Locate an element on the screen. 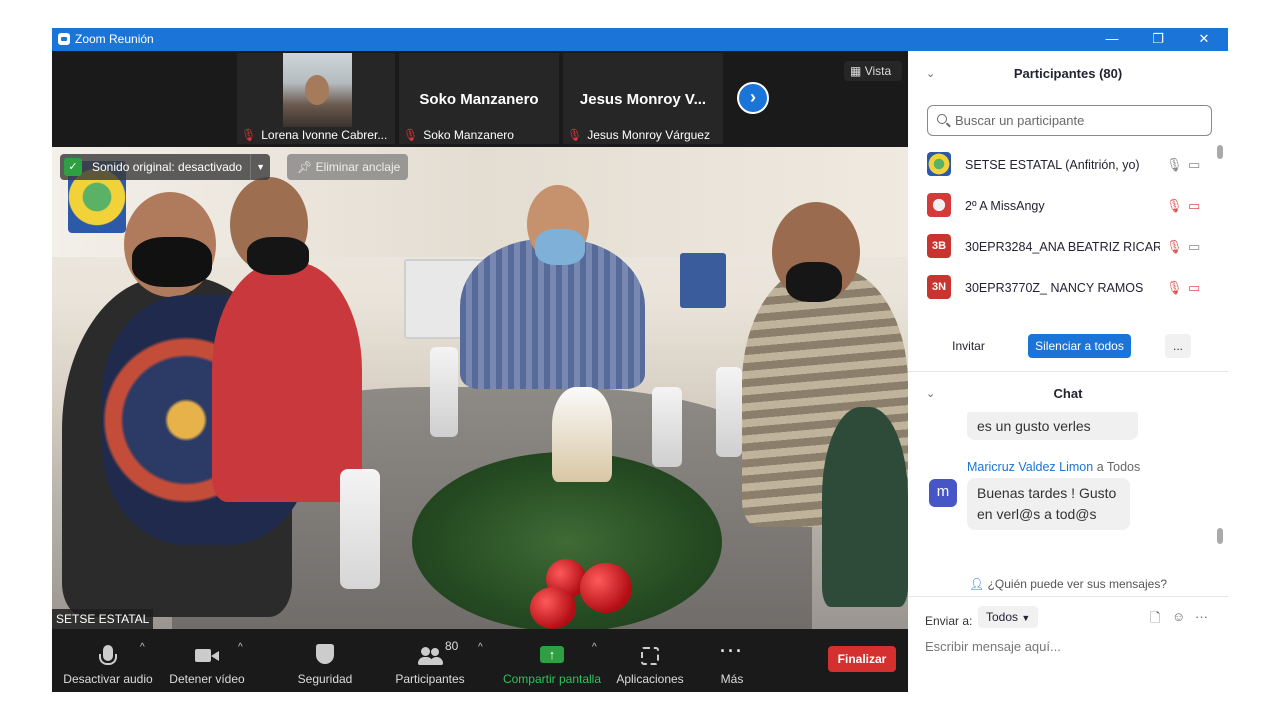  search-icon is located at coordinates (942, 119).